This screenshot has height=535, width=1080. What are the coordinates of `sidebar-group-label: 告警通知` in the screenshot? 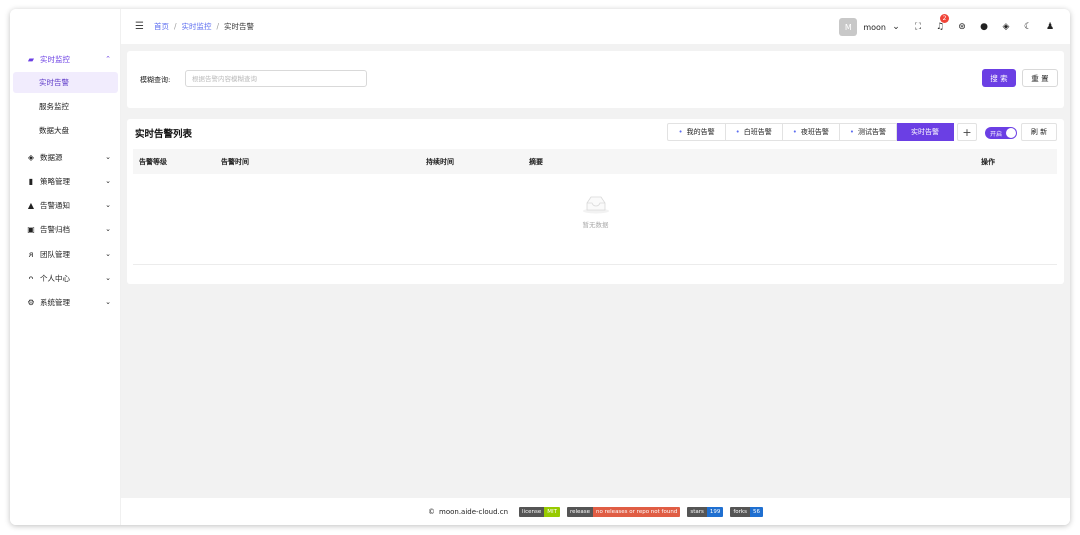 It's located at (55, 205).